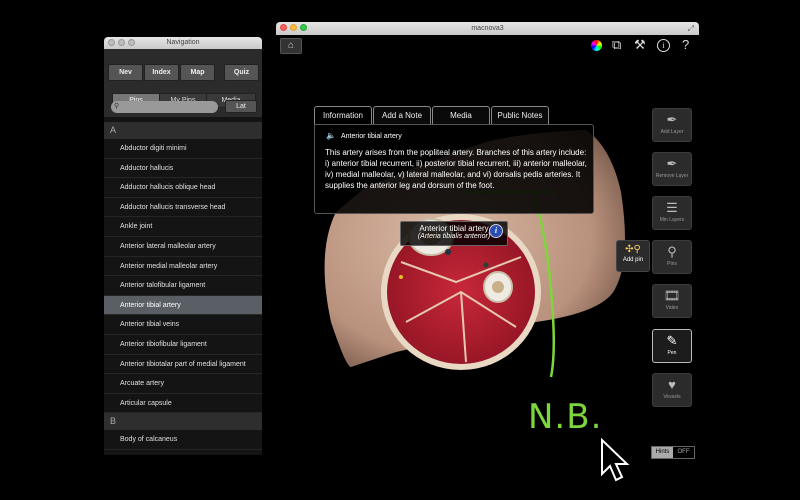 The width and height of the screenshot is (800, 500). What do you see at coordinates (402, 115) in the screenshot?
I see `tab-add-a-note: Add a Note` at bounding box center [402, 115].